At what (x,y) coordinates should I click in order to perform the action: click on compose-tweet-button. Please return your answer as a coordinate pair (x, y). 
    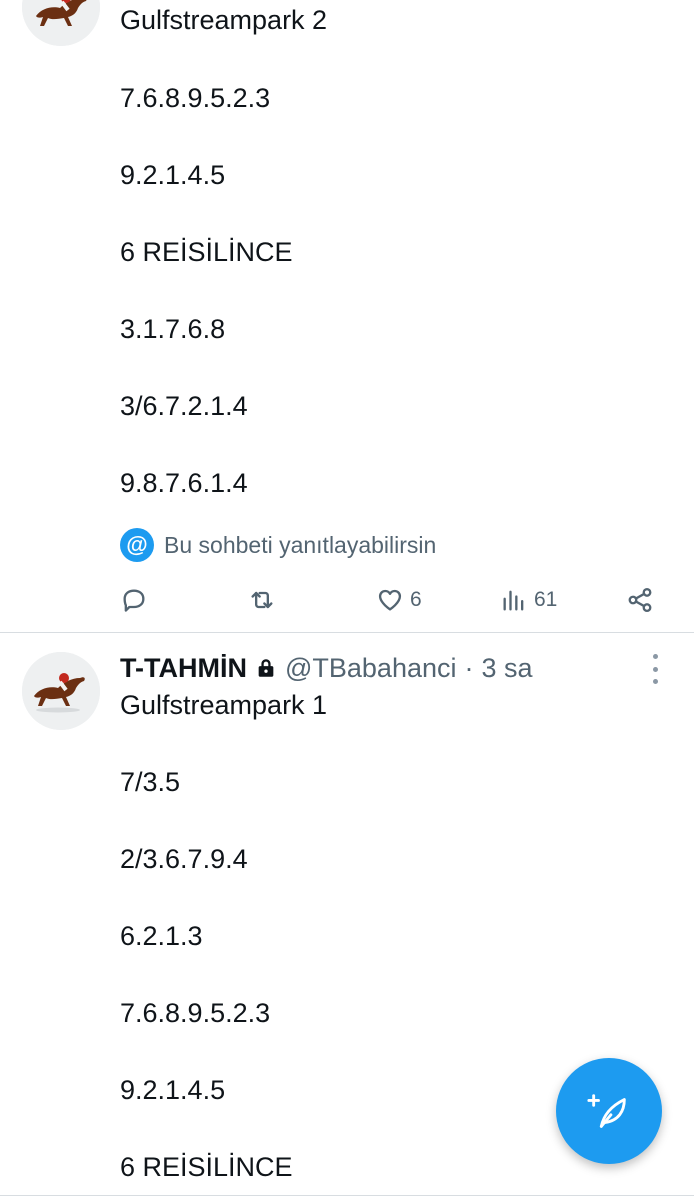
    Looking at the image, I should click on (609, 1111).